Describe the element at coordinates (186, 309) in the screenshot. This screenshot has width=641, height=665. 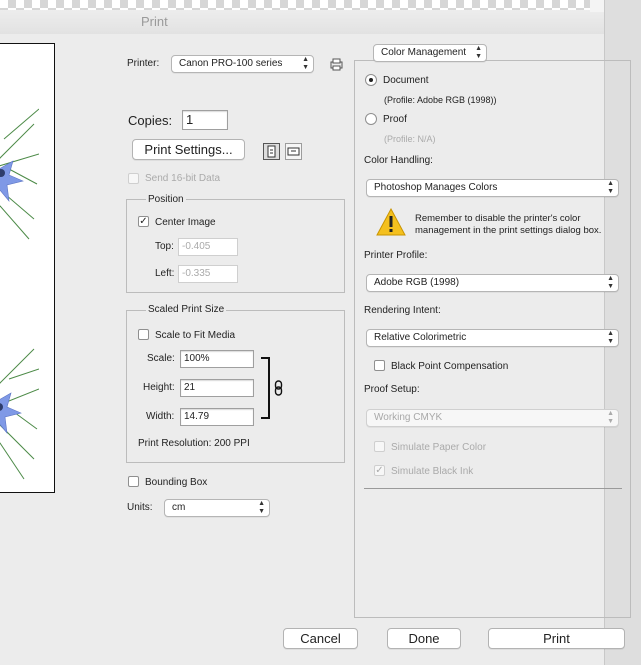
I see `scaled-print-size-title: Scaled Print Size` at that location.